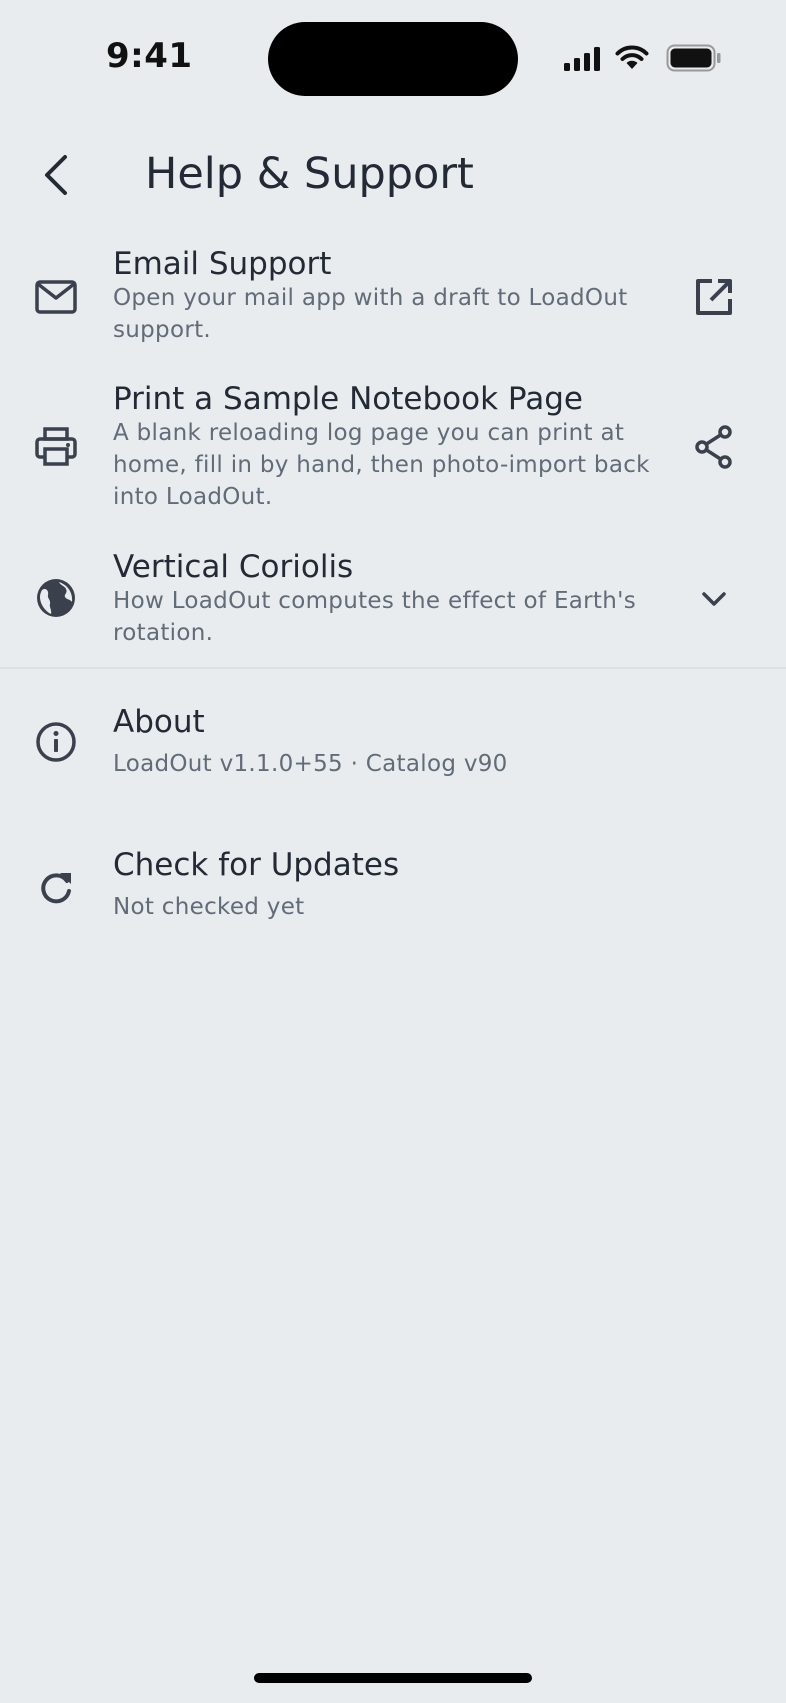  Describe the element at coordinates (56, 598) in the screenshot. I see `globe-icon` at that location.